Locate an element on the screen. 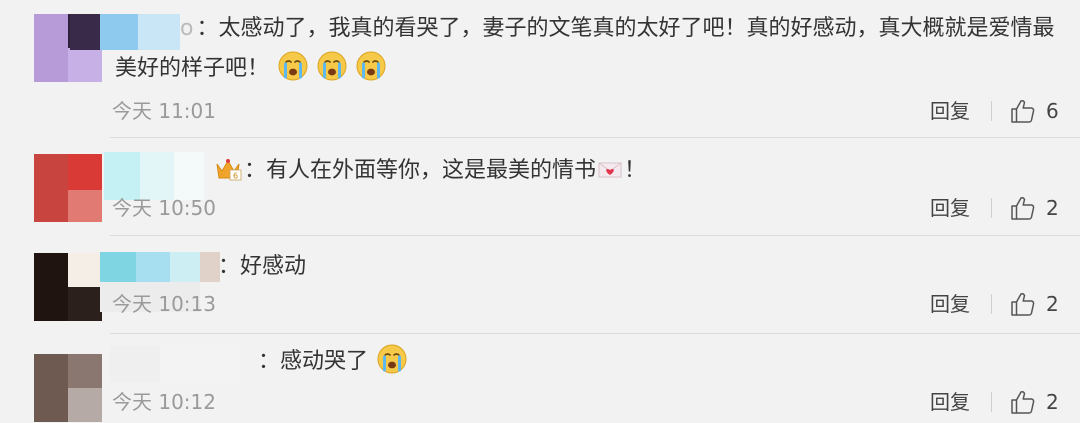 Image resolution: width=1080 pixels, height=423 pixels. comment-text: 6 ：有人在外面等你，这是最美的情书 ！ is located at coordinates (430, 171).